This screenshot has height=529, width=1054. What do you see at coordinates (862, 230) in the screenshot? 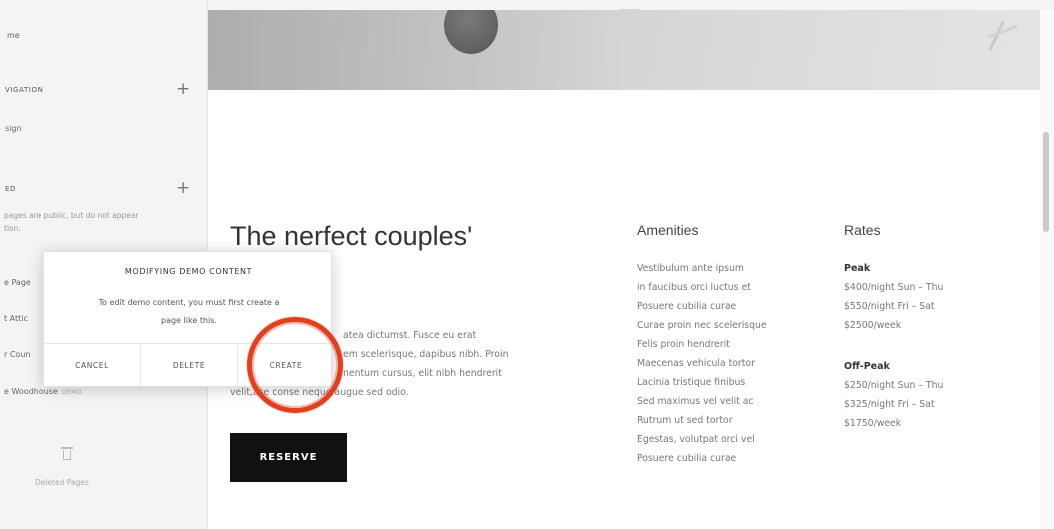
I see `rates-heading: Rates` at bounding box center [862, 230].